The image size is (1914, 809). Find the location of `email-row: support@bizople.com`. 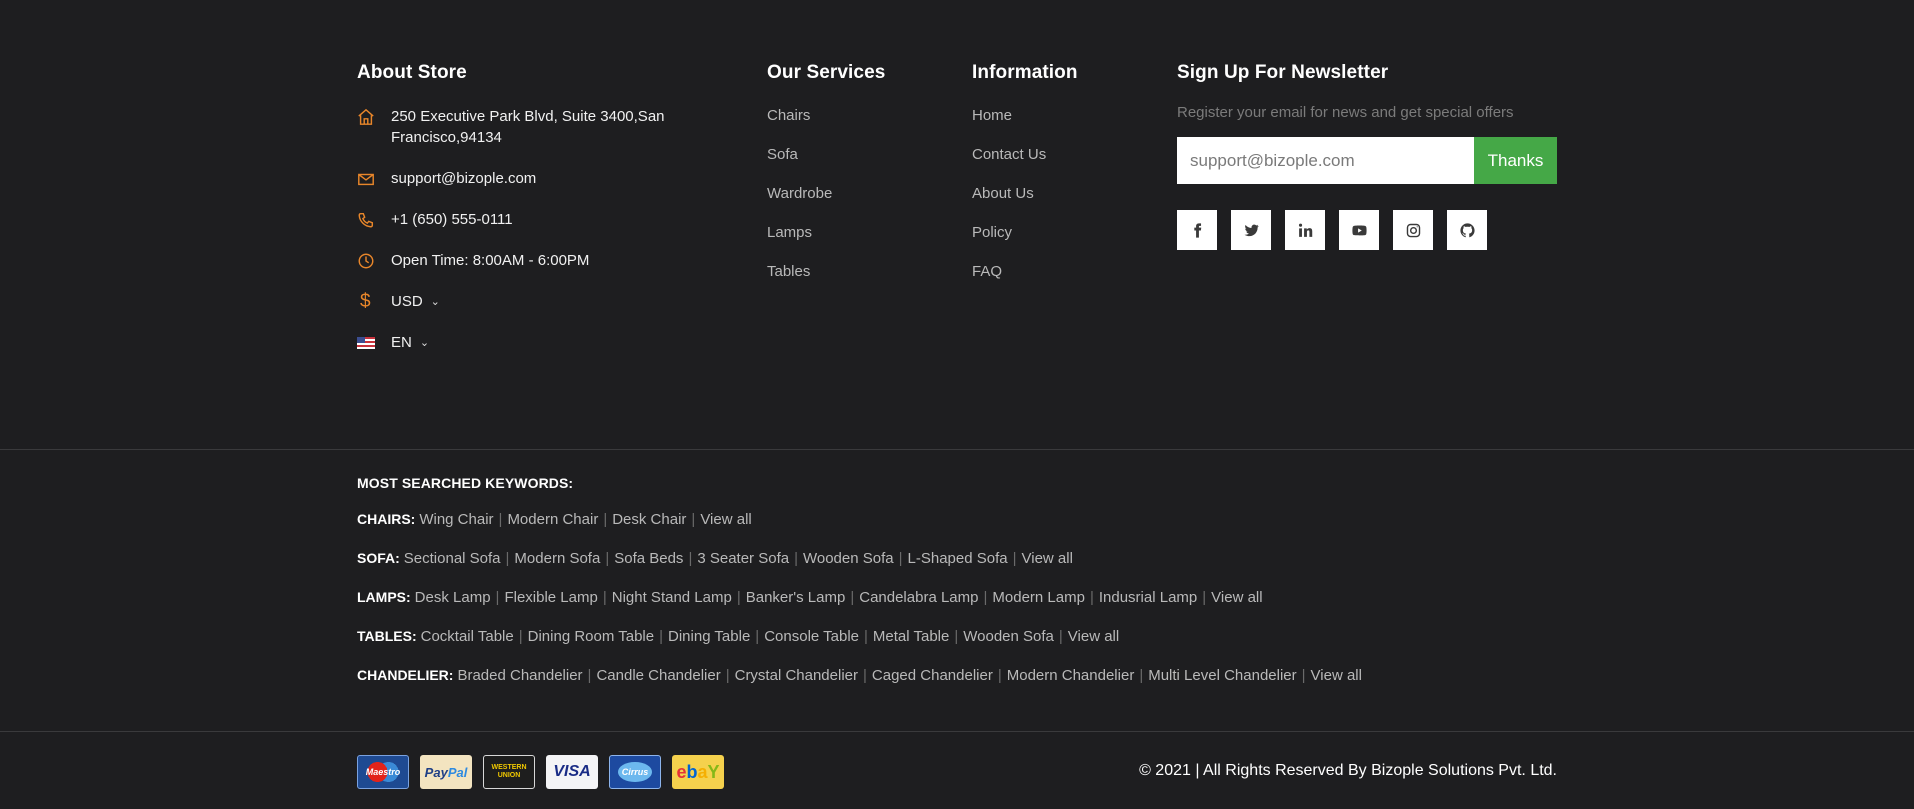

email-row: support@bizople.com is located at coordinates (522, 178).